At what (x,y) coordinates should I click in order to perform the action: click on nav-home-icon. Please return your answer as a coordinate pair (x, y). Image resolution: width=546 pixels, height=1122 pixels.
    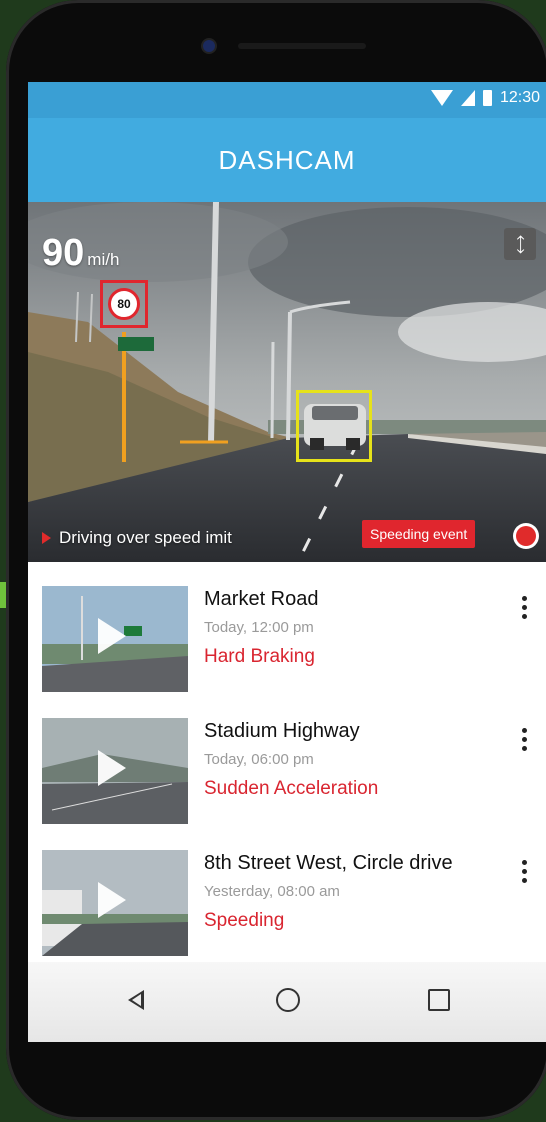
    Looking at the image, I should click on (288, 1000).